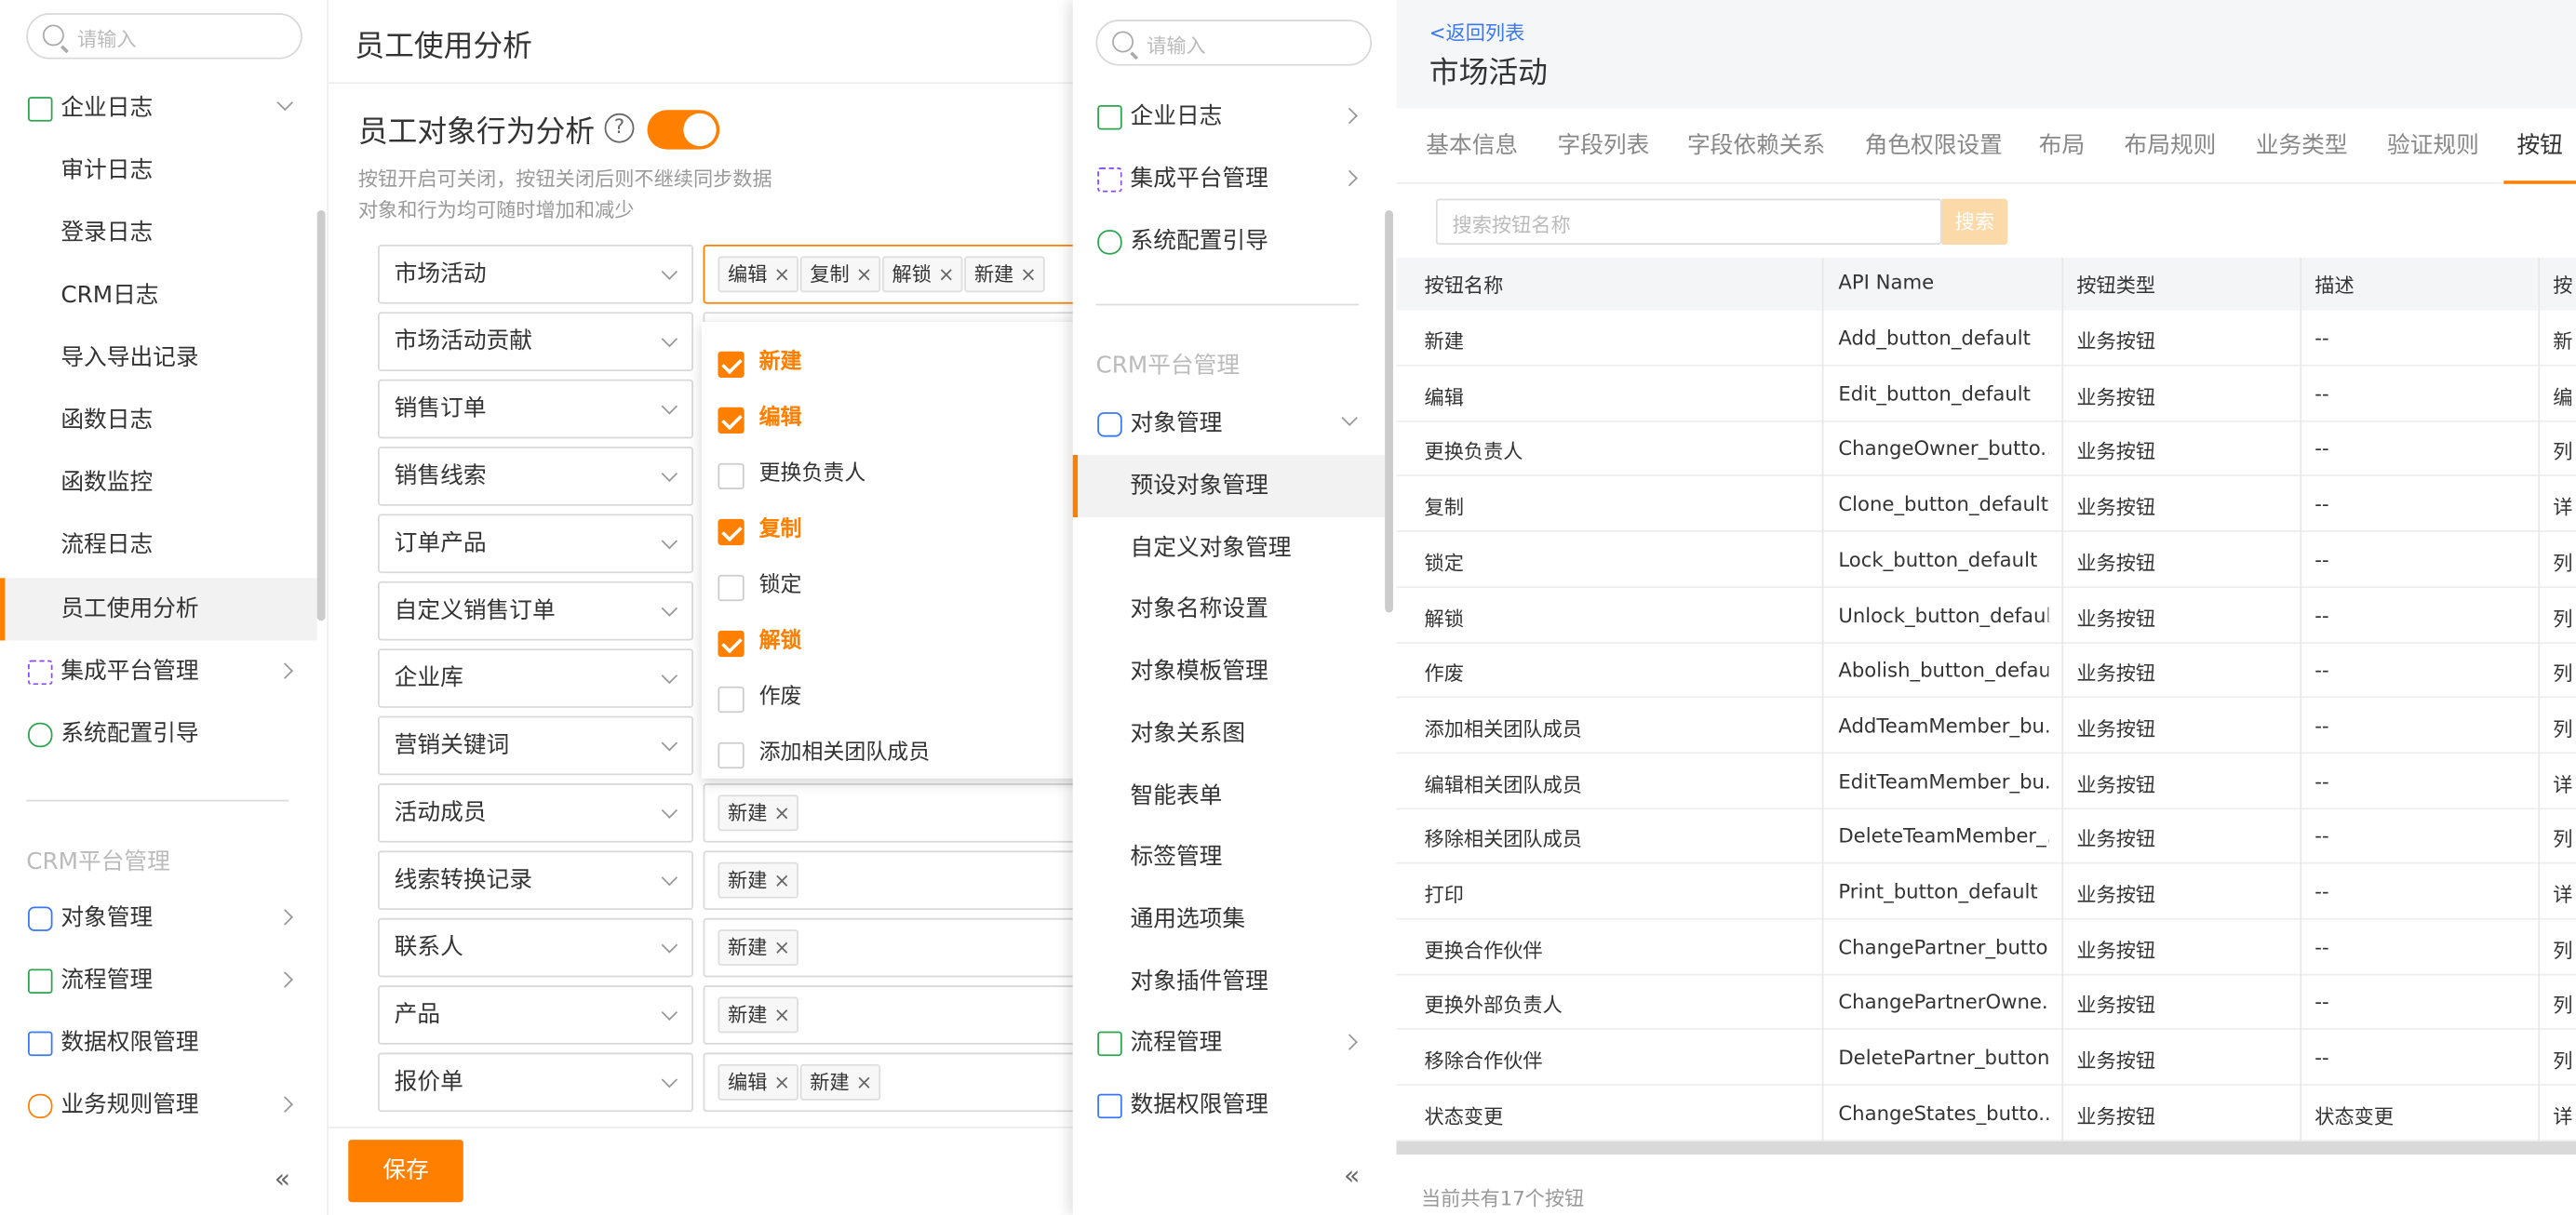 Image resolution: width=2576 pixels, height=1215 pixels. What do you see at coordinates (1229, 242) in the screenshot?
I see `s2-system-config: 系统配置引导` at bounding box center [1229, 242].